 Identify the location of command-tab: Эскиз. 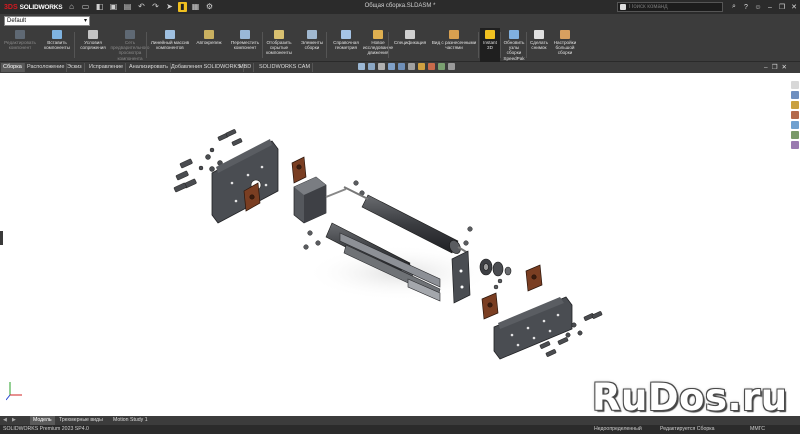
(75, 67).